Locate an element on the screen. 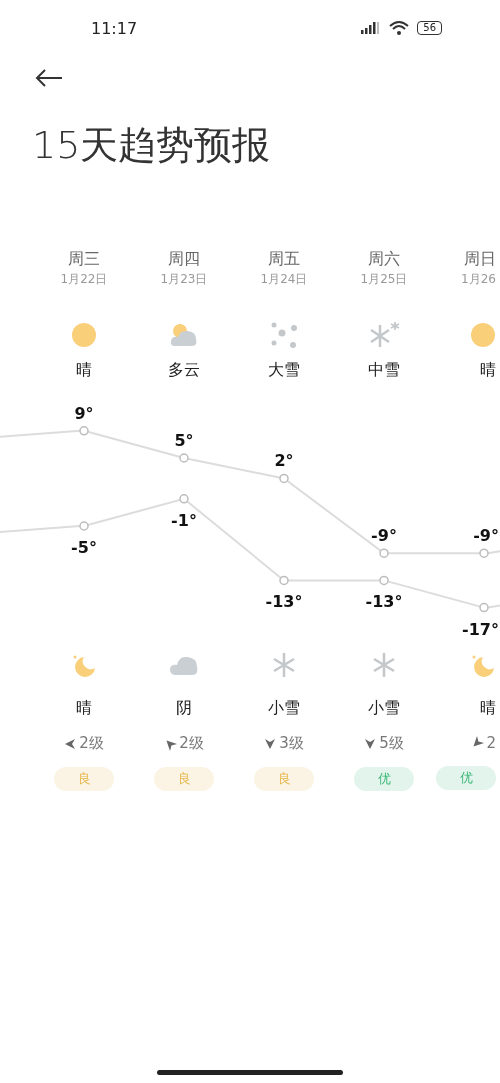 The width and height of the screenshot is (500, 1083). date-label: 1月22日 is located at coordinates (84, 279).